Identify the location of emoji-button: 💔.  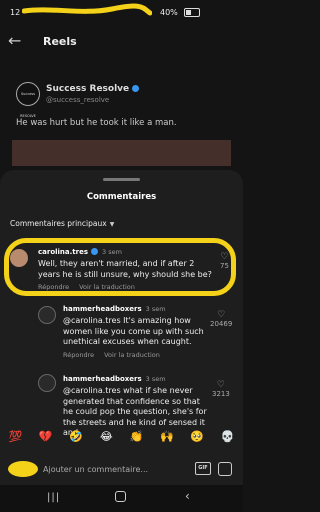
(45, 436).